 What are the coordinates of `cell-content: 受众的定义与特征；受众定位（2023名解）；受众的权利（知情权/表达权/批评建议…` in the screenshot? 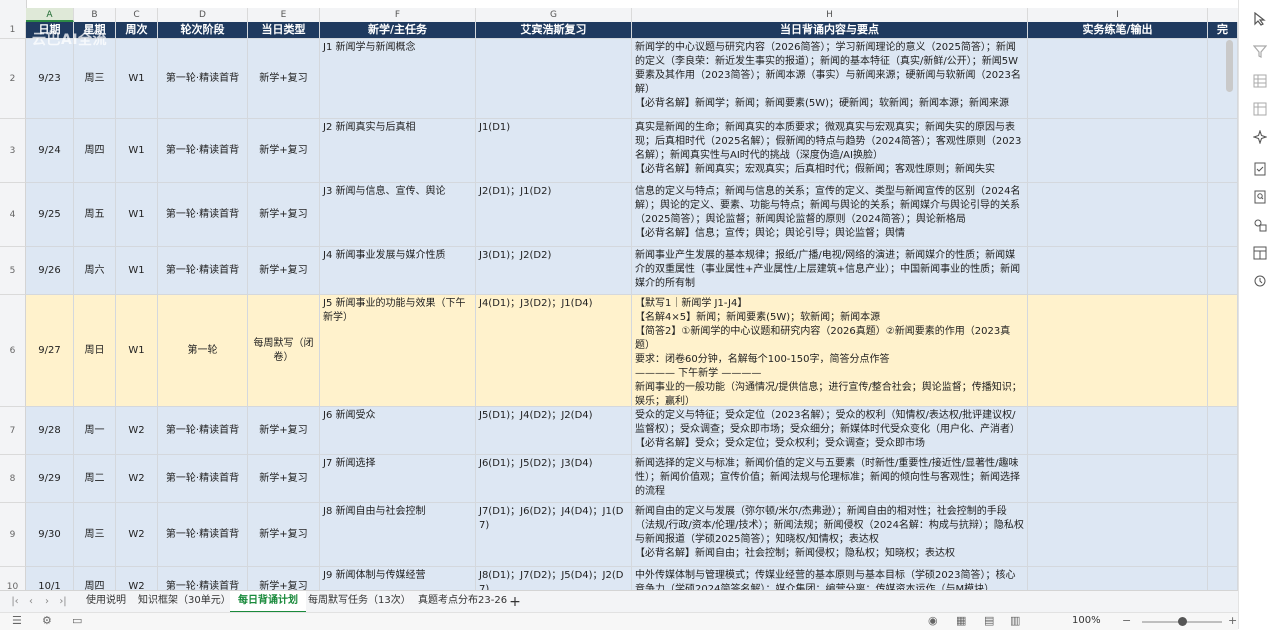 It's located at (830, 431).